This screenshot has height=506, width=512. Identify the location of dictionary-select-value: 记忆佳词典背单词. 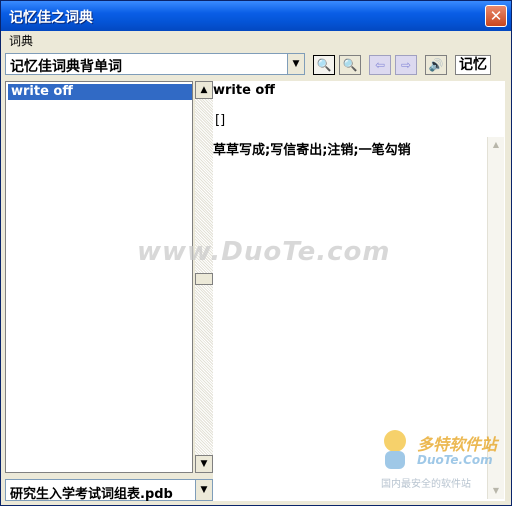
(66, 67).